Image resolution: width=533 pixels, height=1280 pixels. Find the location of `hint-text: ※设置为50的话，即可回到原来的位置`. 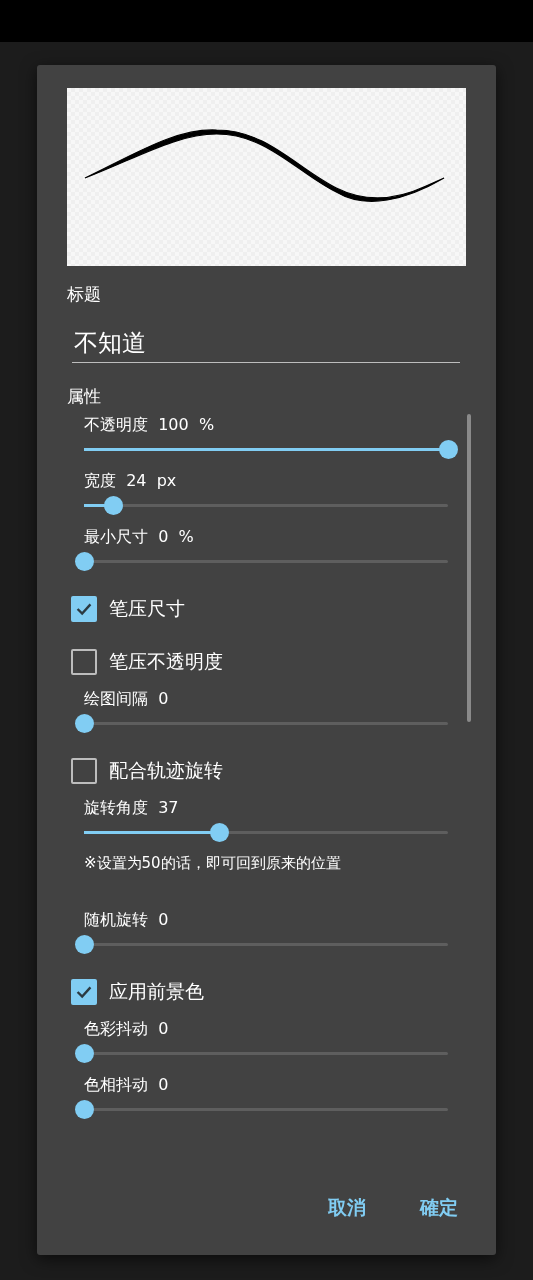

hint-text: ※设置为50的话，即可回到原来的位置 is located at coordinates (212, 863).